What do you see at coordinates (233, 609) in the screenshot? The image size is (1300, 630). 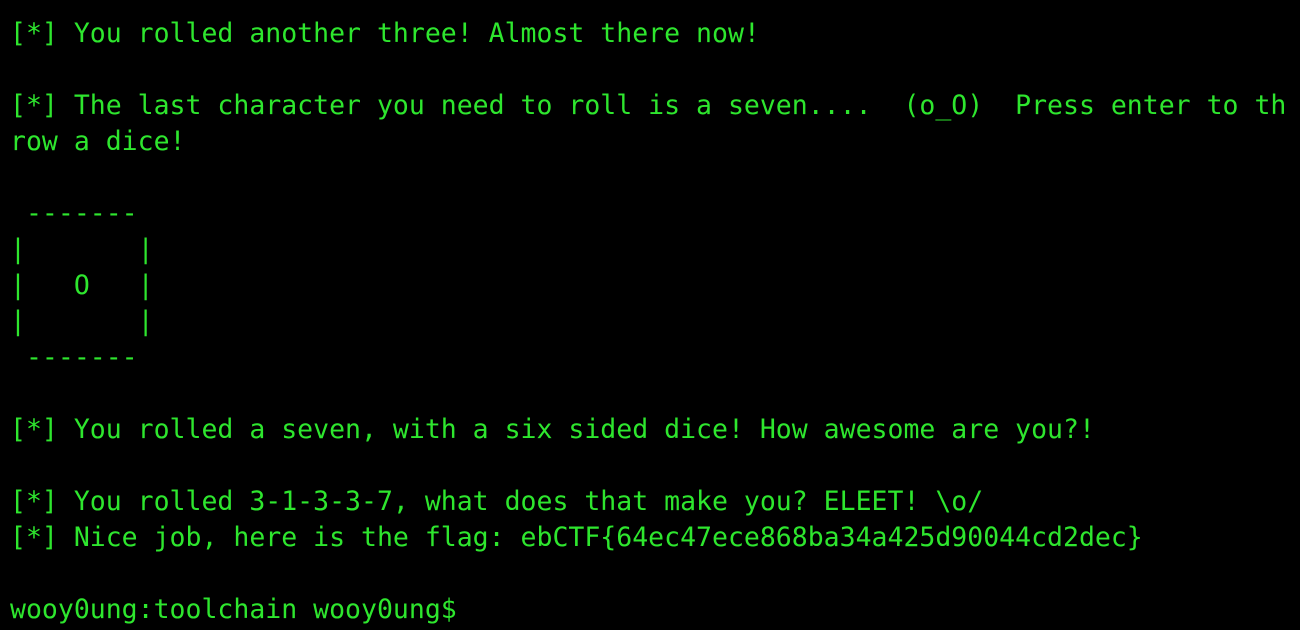 I see `prompt-text: wooy0ung:toolchain wooy0ung$` at bounding box center [233, 609].